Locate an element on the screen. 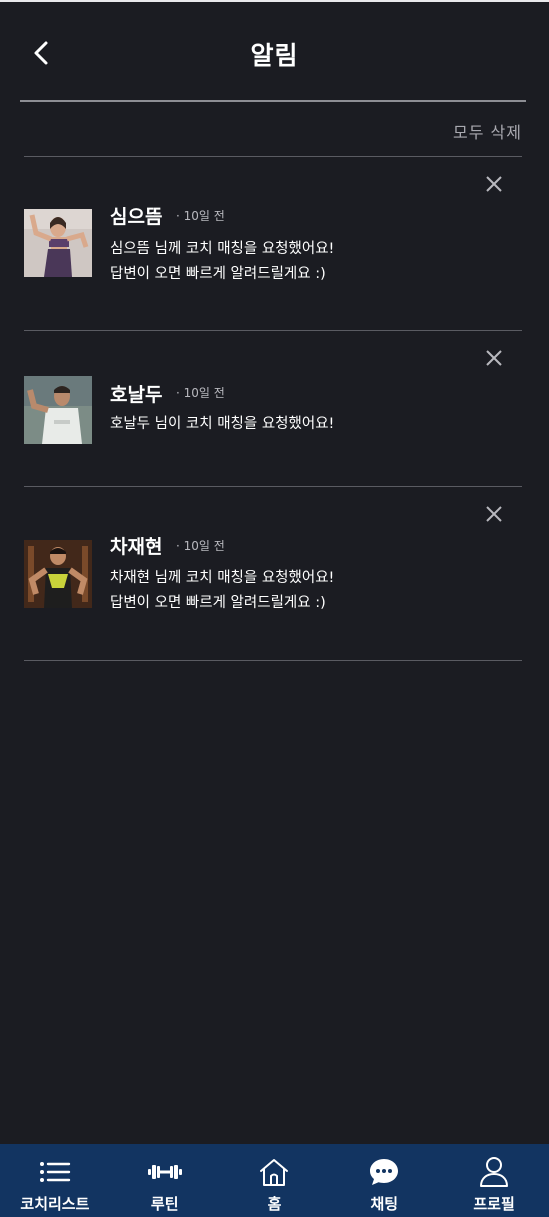 This screenshot has height=1217, width=549. nav-label: 채팅 is located at coordinates (384, 1204).